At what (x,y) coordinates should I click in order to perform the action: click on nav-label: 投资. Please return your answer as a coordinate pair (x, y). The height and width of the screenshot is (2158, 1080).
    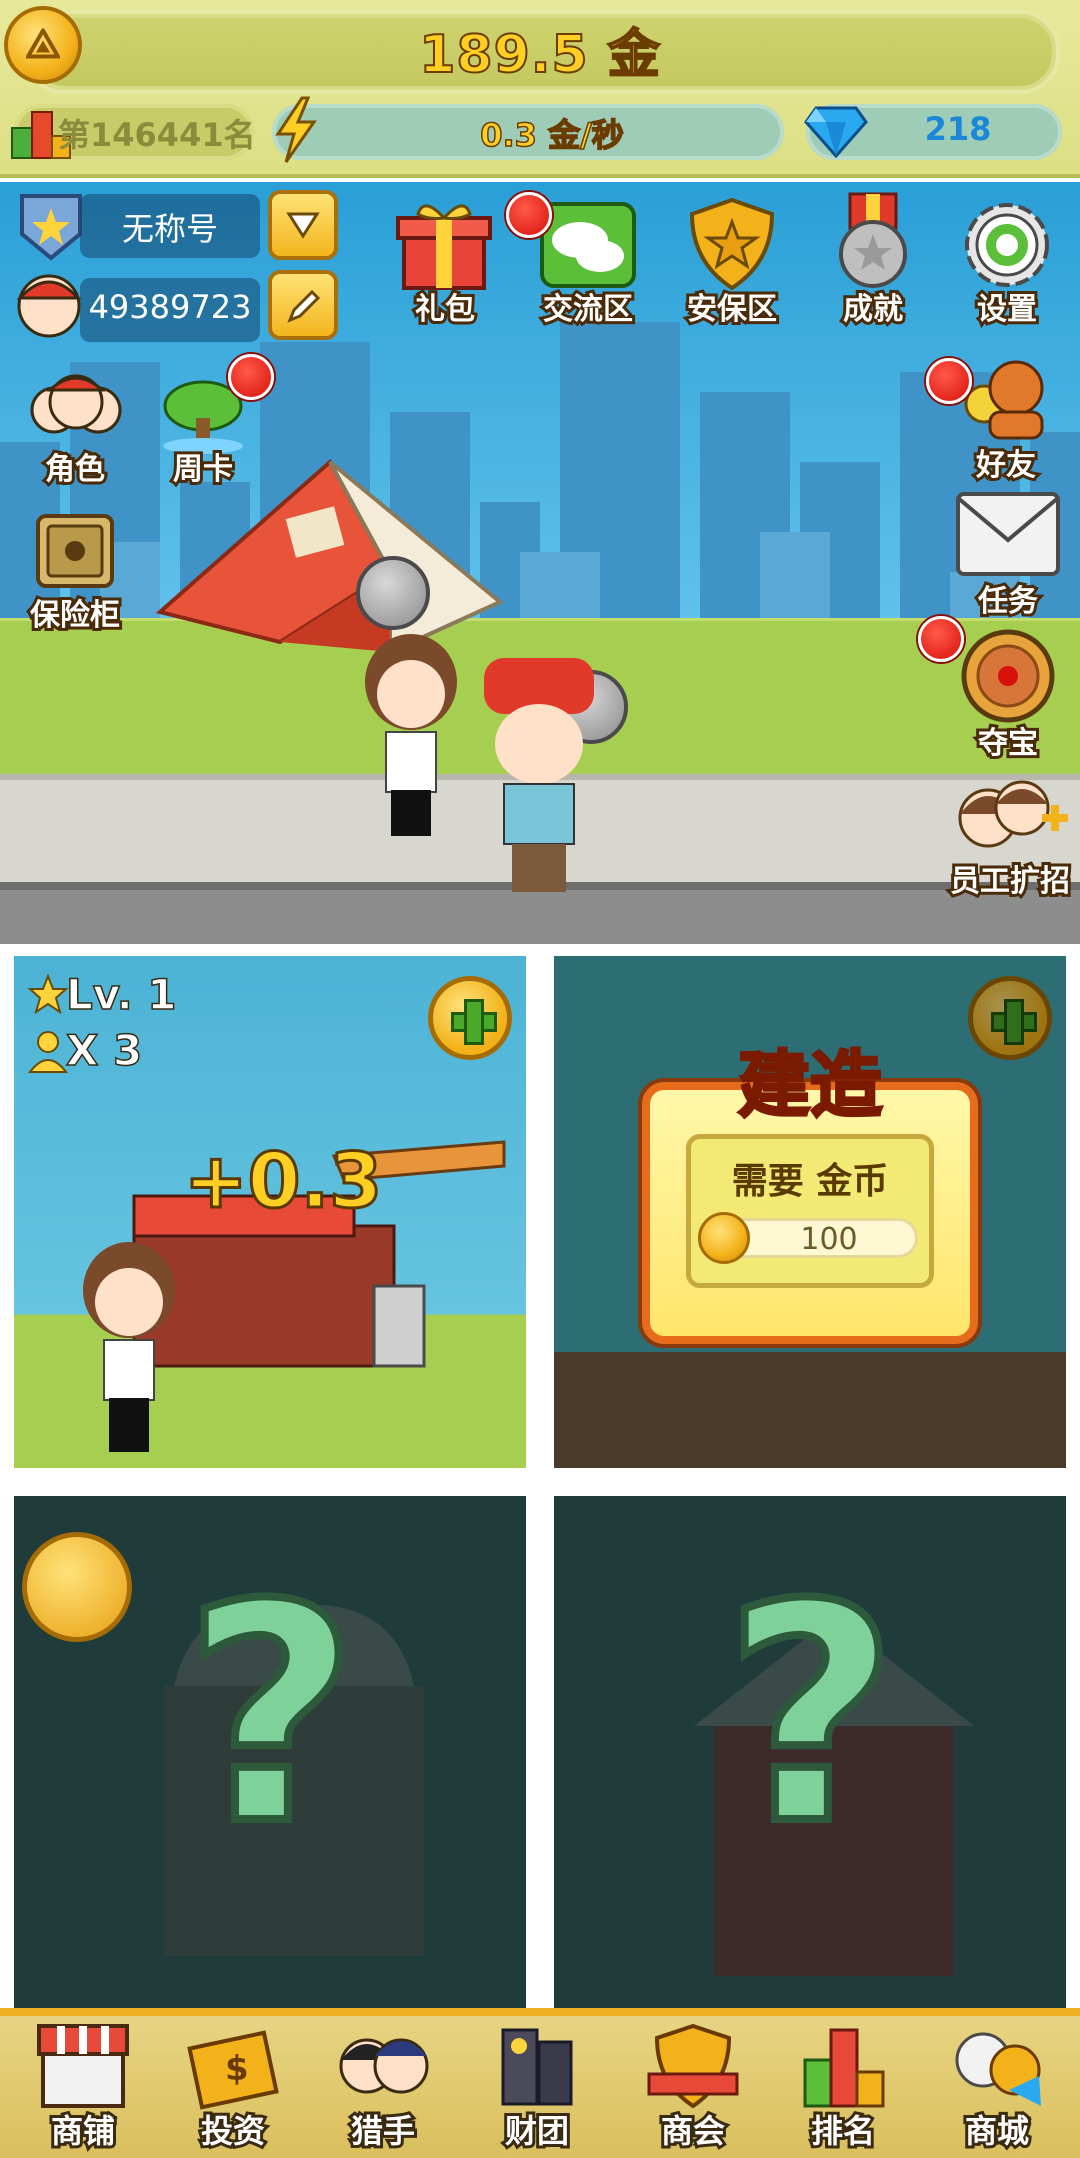
    Looking at the image, I should click on (233, 2131).